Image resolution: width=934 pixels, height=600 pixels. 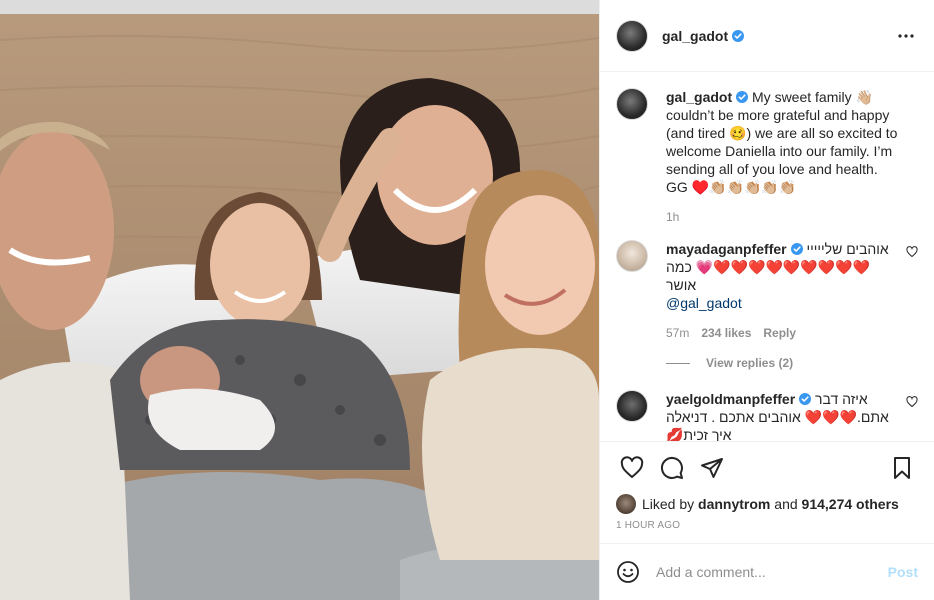 I want to click on bookmark-icon, so click(x=902, y=468).